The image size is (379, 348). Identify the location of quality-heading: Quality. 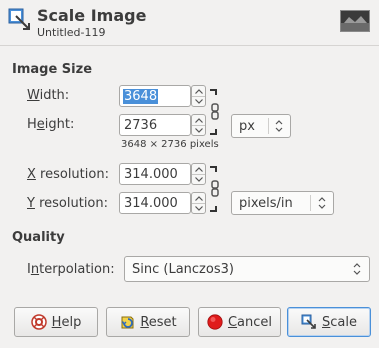
(38, 237).